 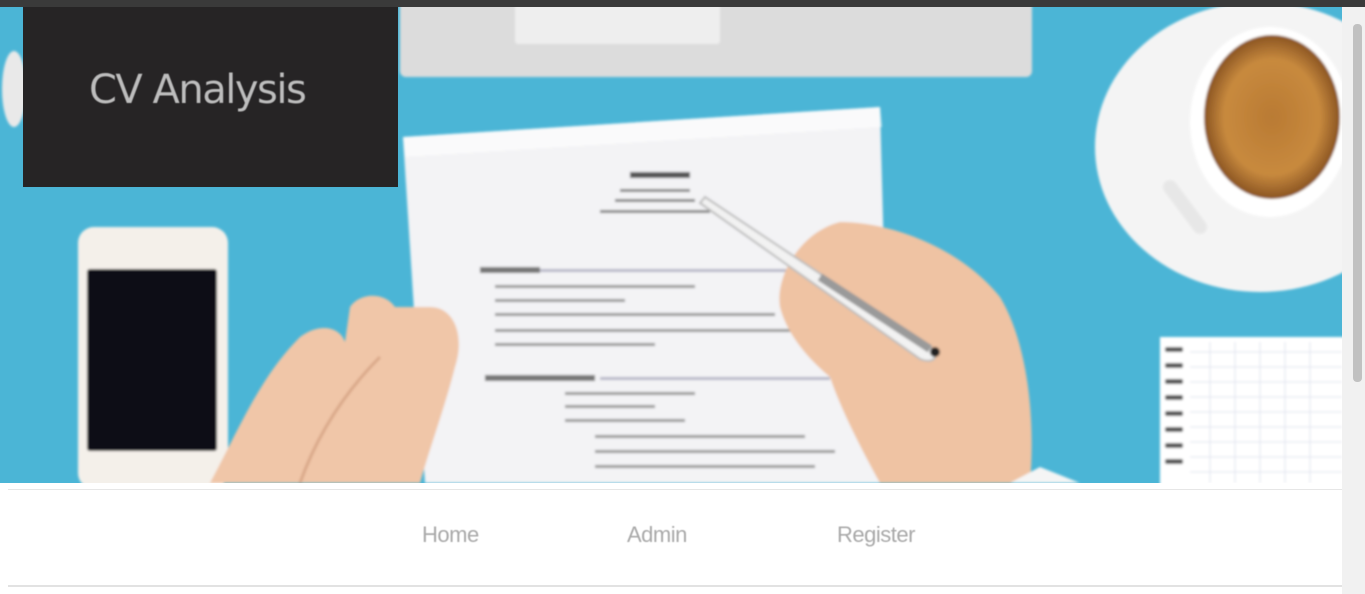 What do you see at coordinates (682, 3) in the screenshot?
I see `window-top-bar` at bounding box center [682, 3].